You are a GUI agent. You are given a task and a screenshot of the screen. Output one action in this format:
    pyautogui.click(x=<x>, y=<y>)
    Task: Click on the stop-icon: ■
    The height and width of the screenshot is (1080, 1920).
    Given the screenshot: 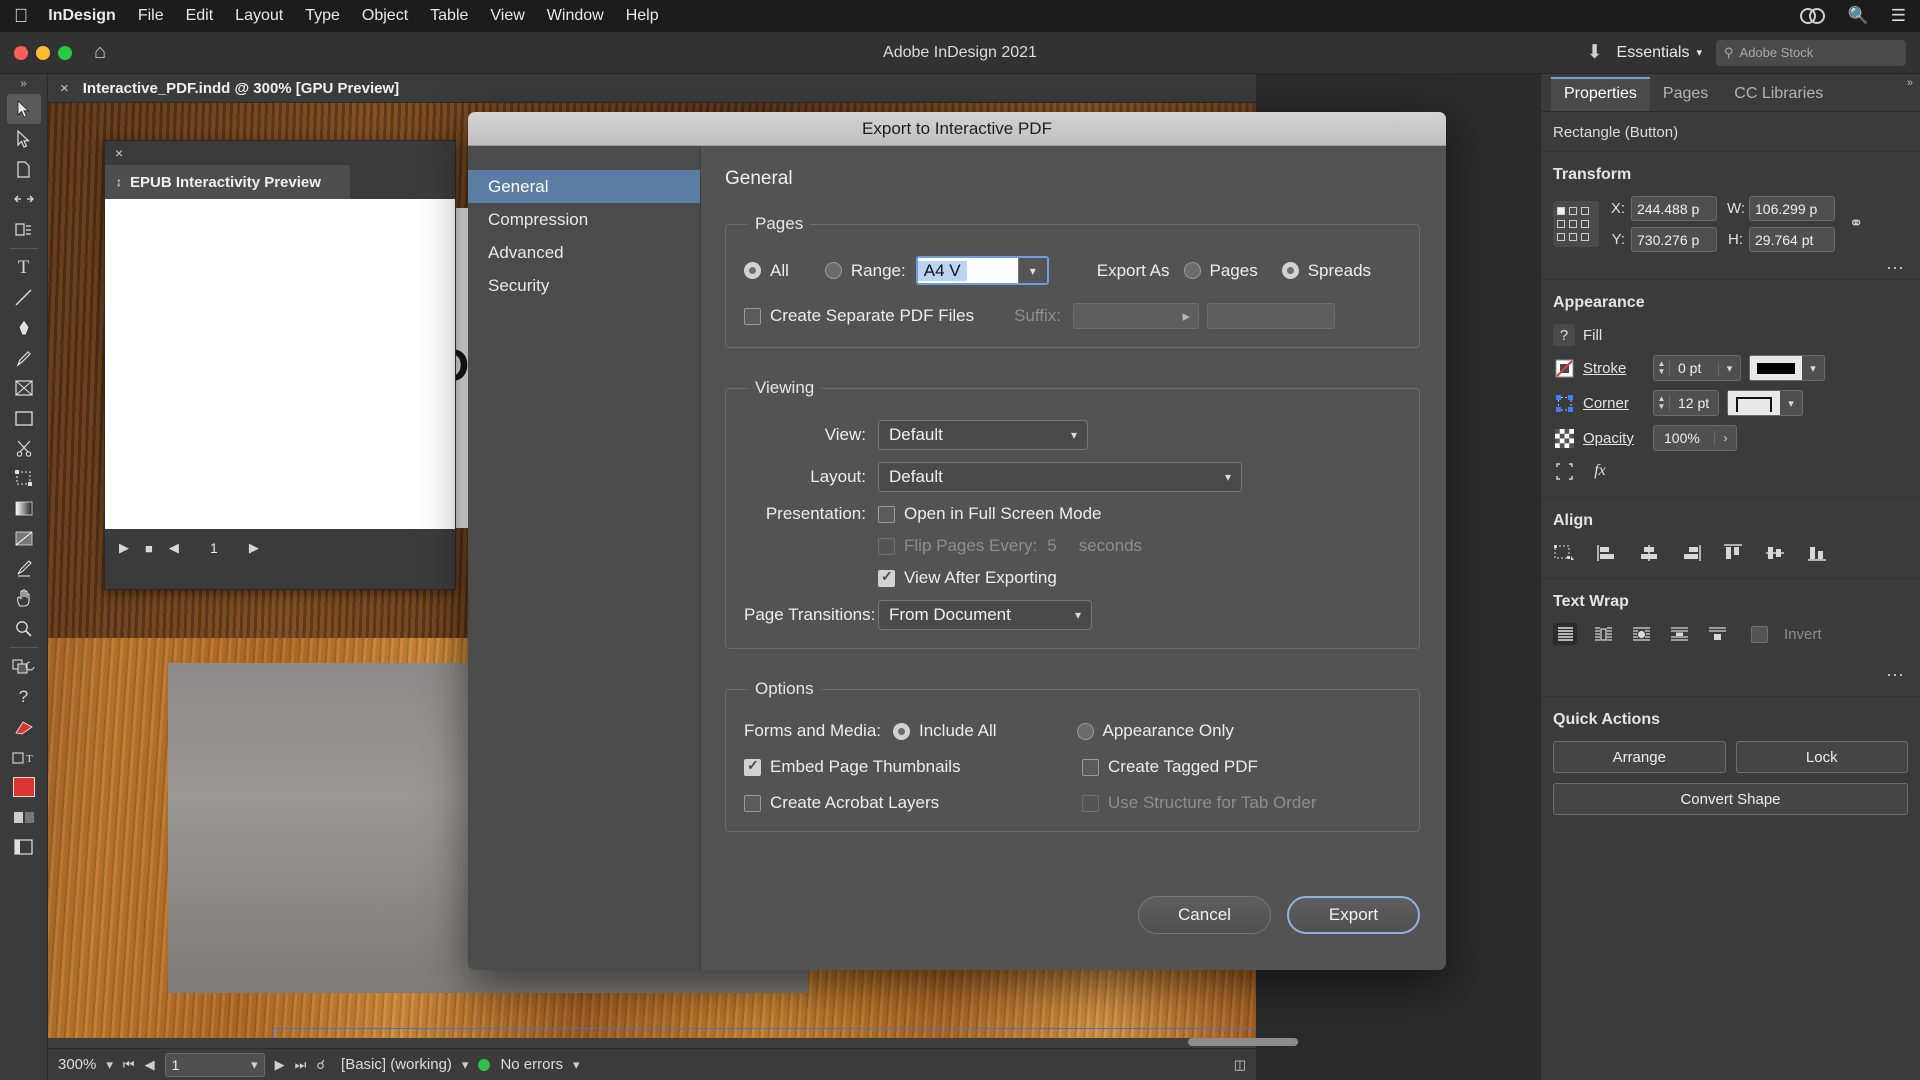 What is the action you would take?
    pyautogui.click(x=149, y=548)
    